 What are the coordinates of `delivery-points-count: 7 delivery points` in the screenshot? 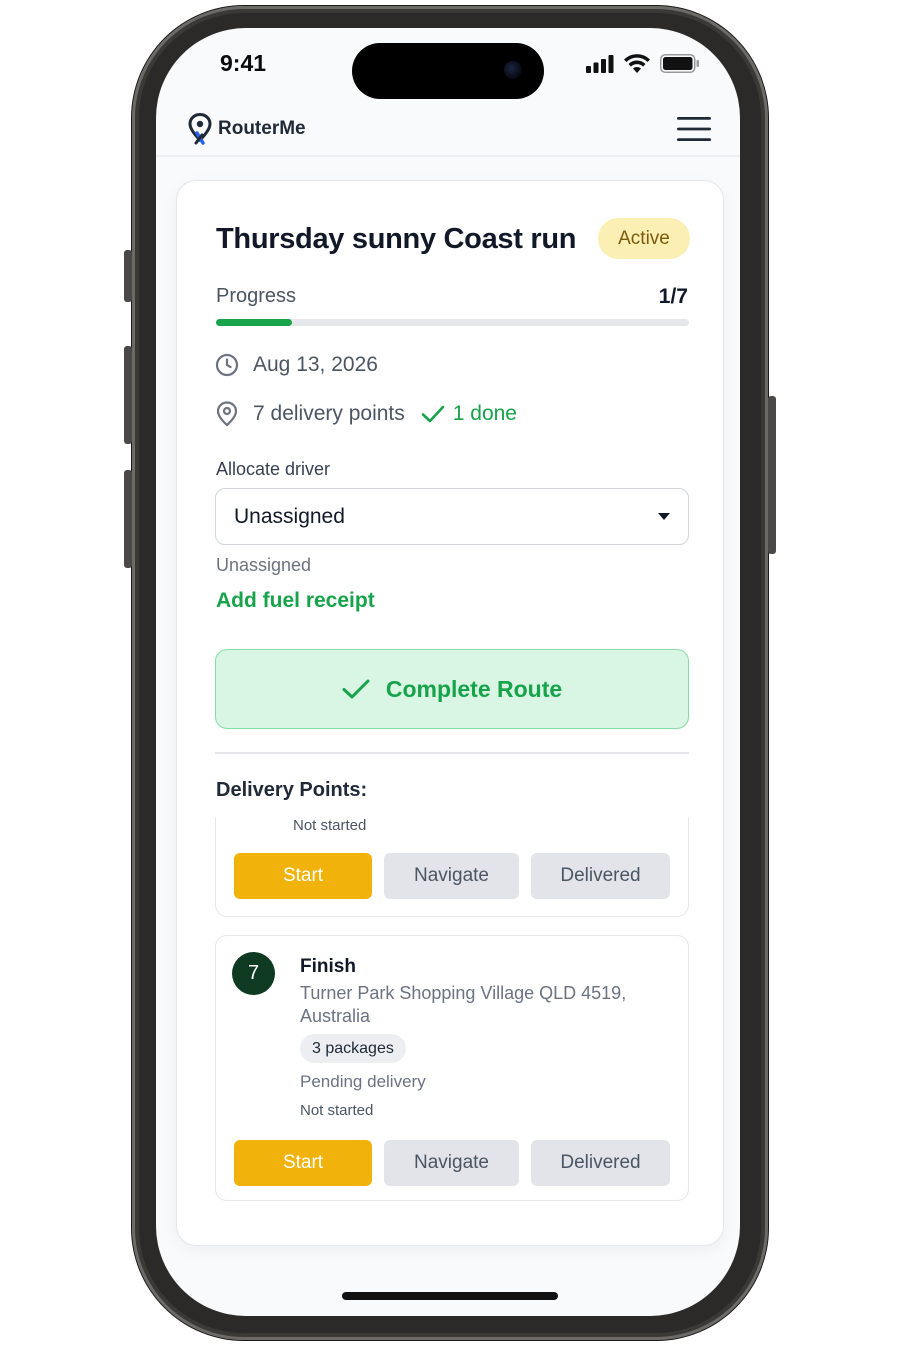 It's located at (329, 413).